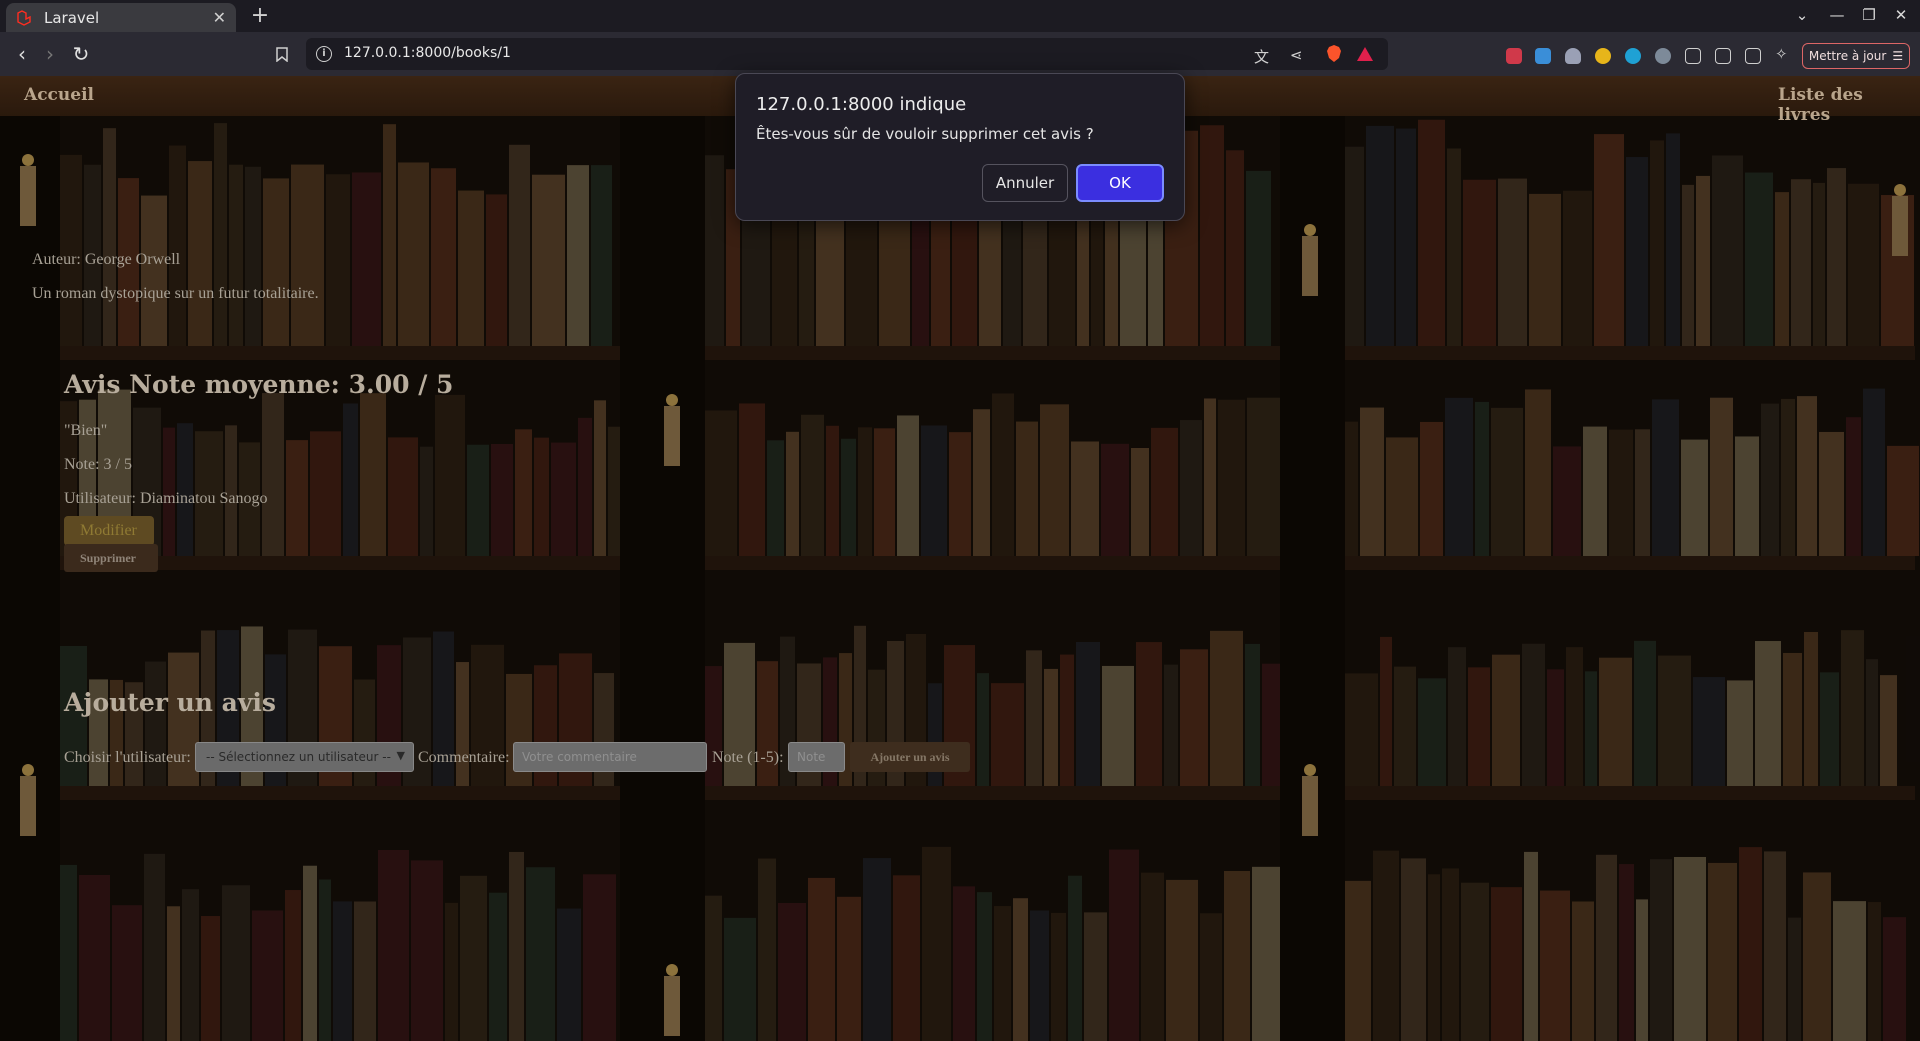 This screenshot has height=1041, width=1920. I want to click on back-arrow-icon: ‹, so click(22, 54).